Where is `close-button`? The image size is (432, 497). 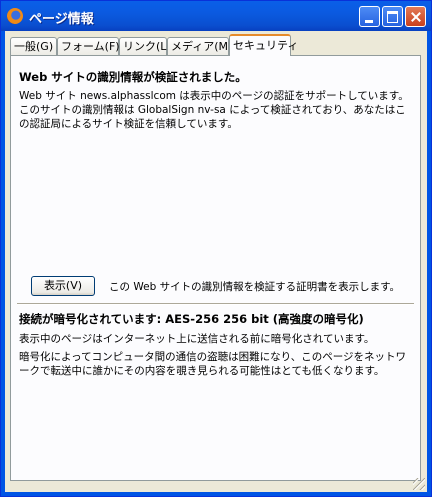 close-button is located at coordinates (415, 16).